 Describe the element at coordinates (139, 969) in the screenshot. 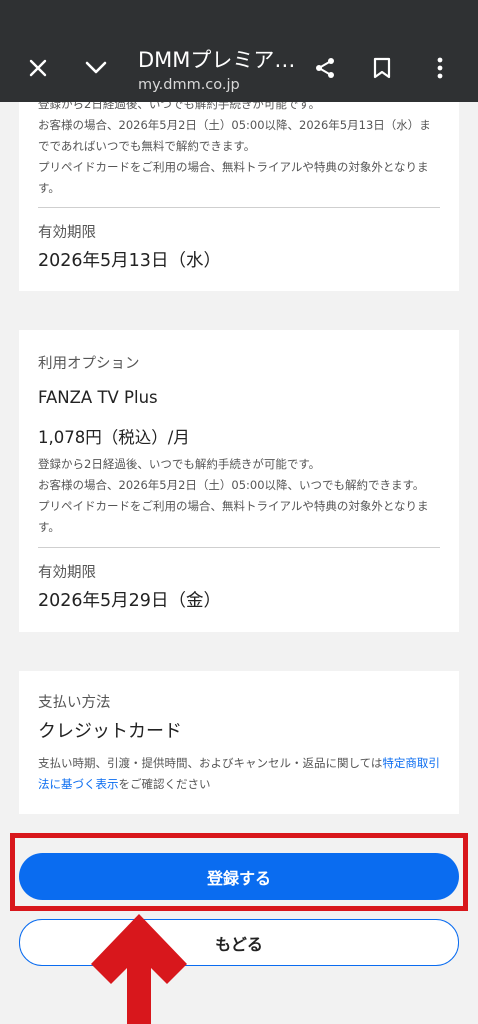

I see `arrow-up-icon` at that location.